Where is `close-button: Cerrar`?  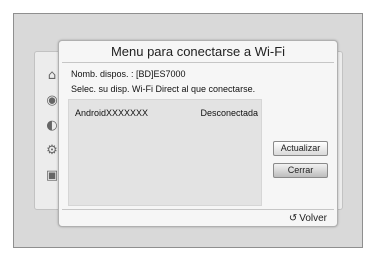 close-button: Cerrar is located at coordinates (300, 170).